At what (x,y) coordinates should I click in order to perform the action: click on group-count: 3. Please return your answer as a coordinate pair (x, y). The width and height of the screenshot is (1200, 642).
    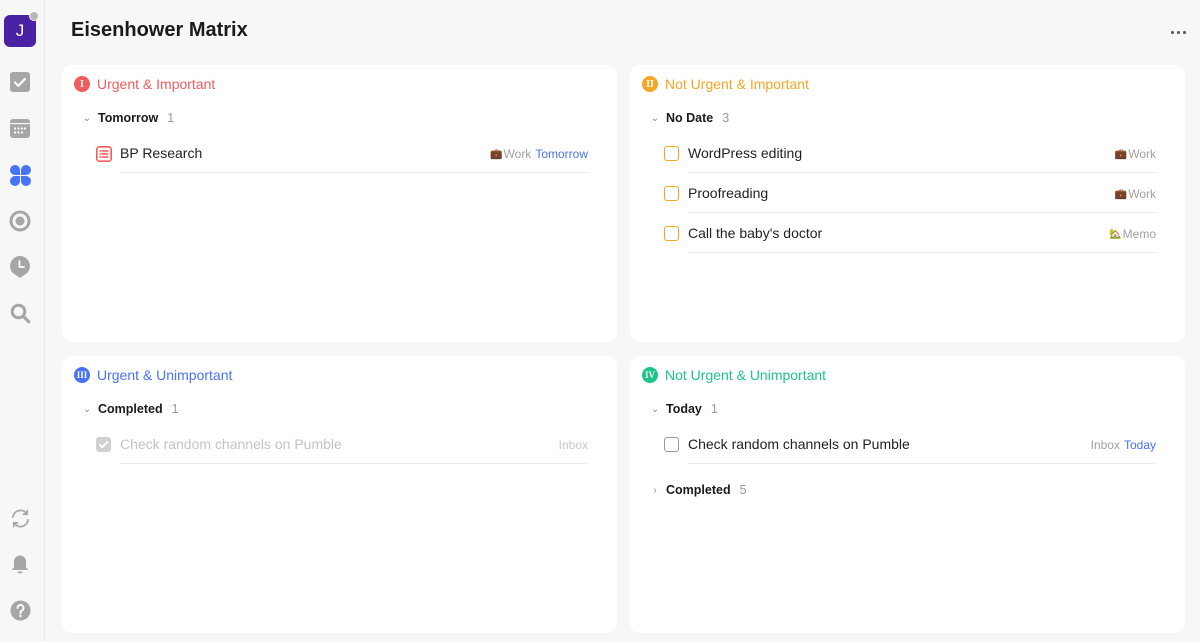
    Looking at the image, I should click on (726, 118).